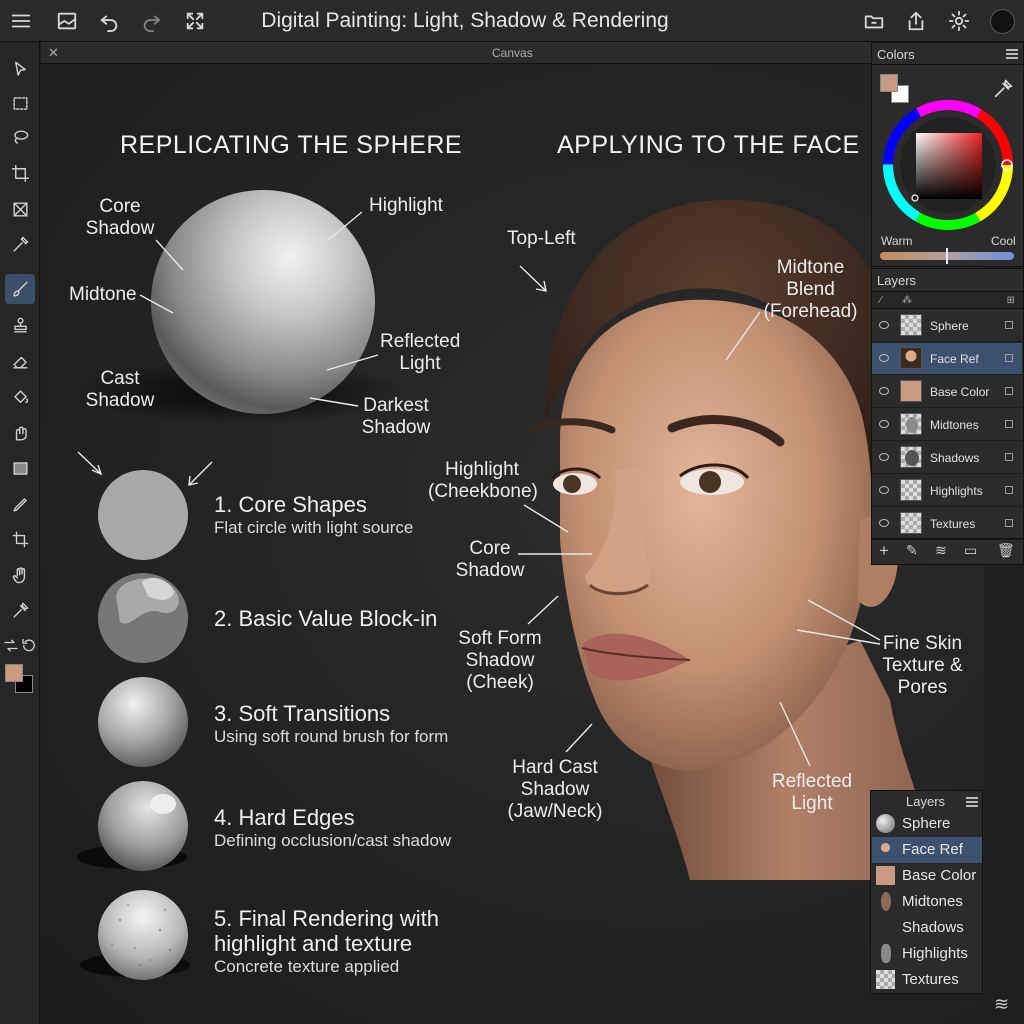 The image size is (1024, 1024). What do you see at coordinates (284, 817) in the screenshot?
I see `step4-title: 4. Hard Edges` at bounding box center [284, 817].